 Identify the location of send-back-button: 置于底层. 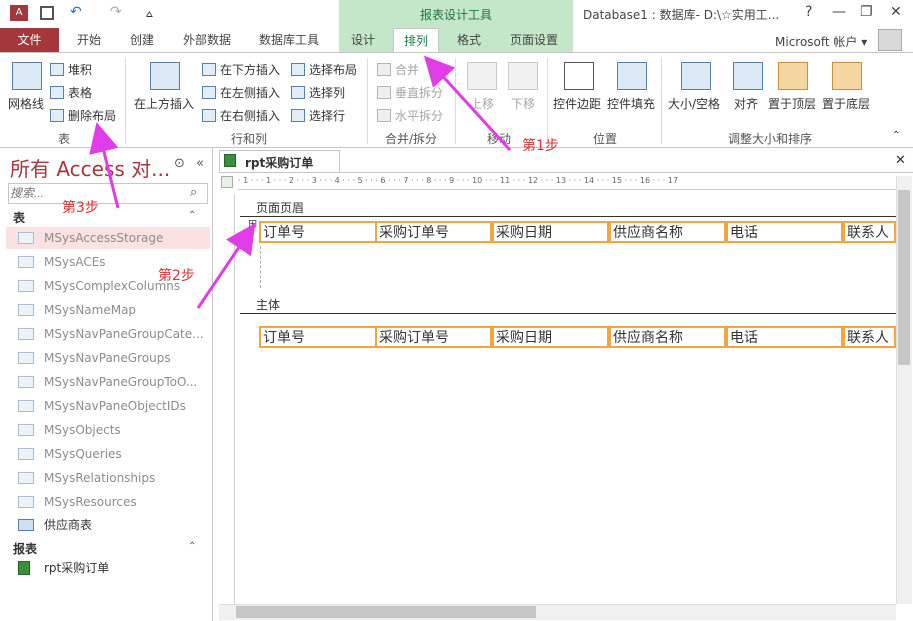
(846, 103).